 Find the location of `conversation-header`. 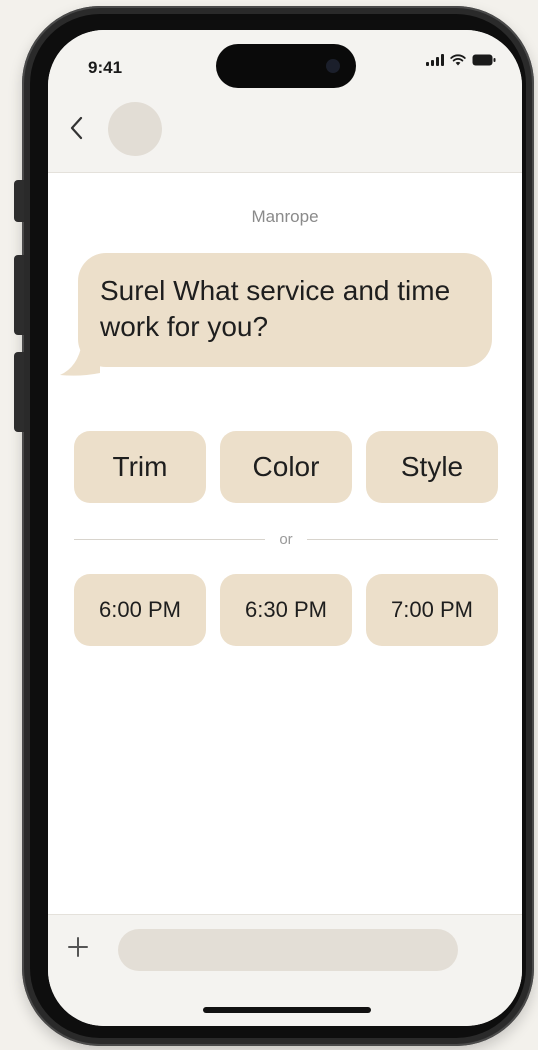

conversation-header is located at coordinates (285, 132).